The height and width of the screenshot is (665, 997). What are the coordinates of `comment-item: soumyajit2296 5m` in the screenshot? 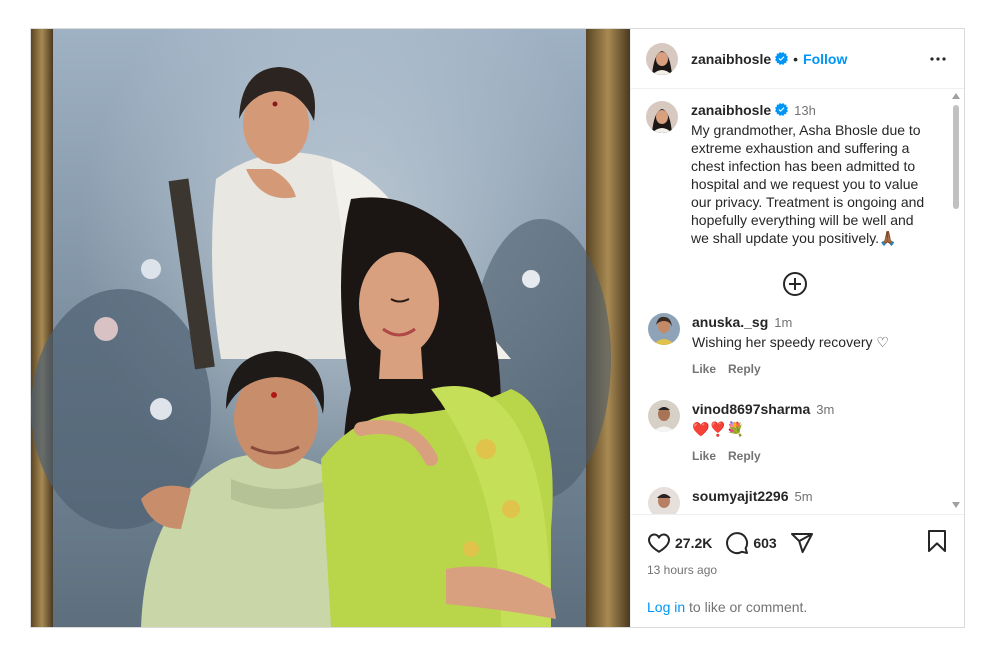 It's located at (797, 500).